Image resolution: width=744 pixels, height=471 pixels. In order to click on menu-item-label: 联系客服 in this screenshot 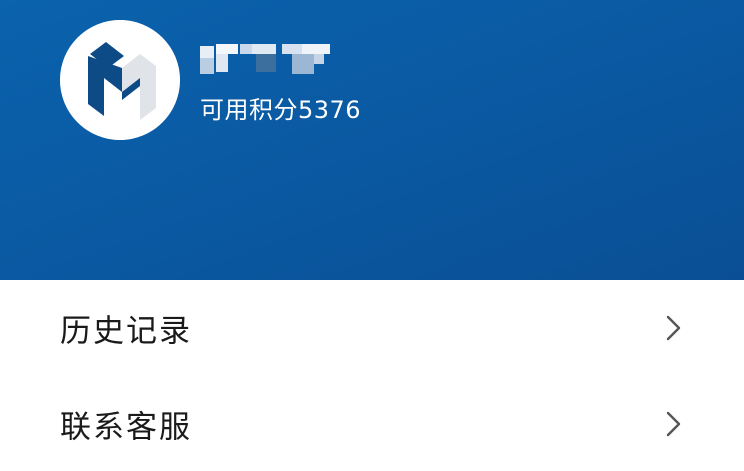, I will do `click(126, 427)`.